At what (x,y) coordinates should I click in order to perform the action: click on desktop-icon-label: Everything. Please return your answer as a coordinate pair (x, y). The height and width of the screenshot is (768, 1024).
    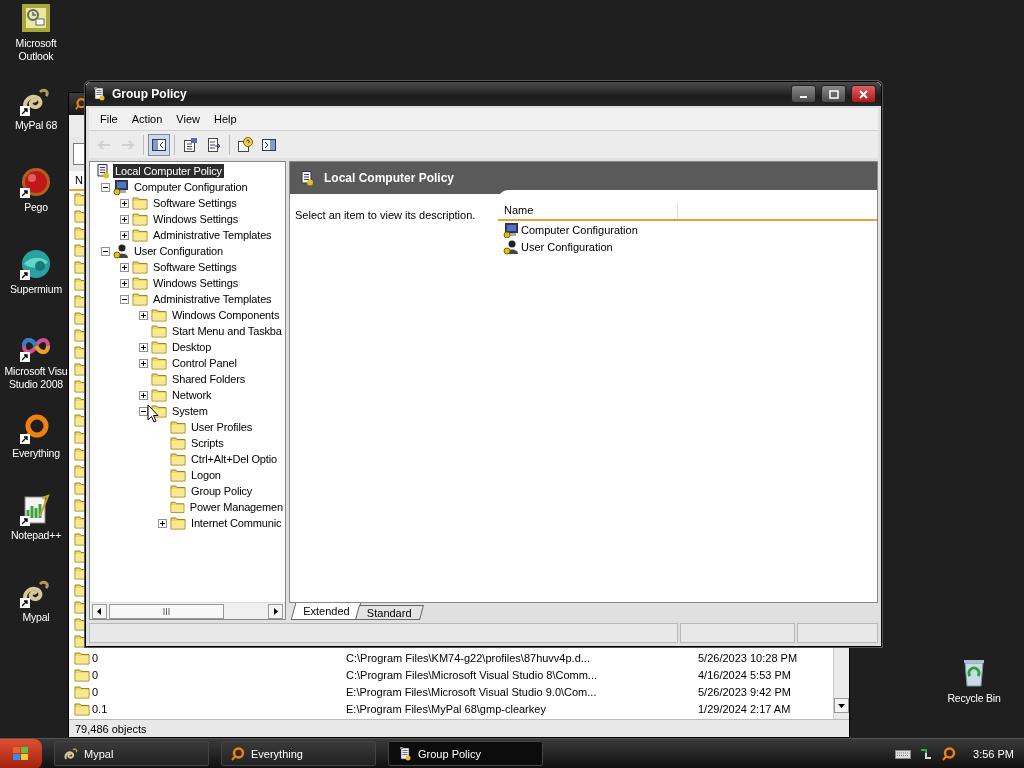
    Looking at the image, I should click on (36, 453).